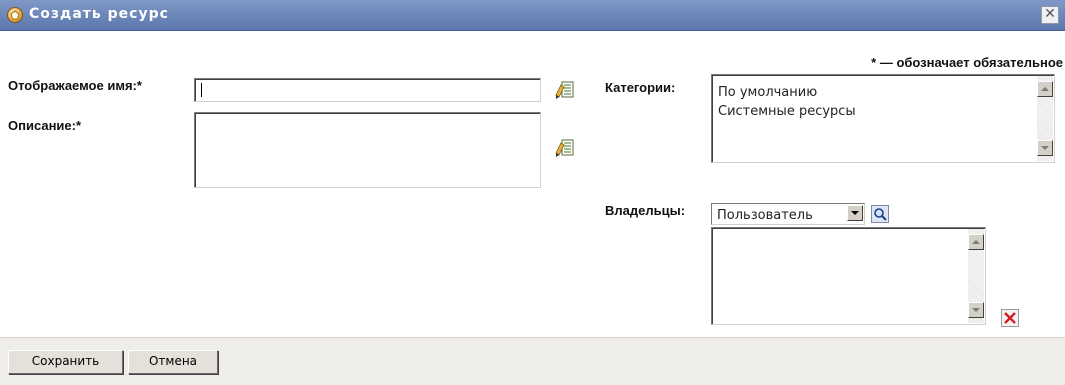 The image size is (1065, 385). What do you see at coordinates (532, 361) in the screenshot?
I see `dialog-footer: Сохранить Отмена` at bounding box center [532, 361].